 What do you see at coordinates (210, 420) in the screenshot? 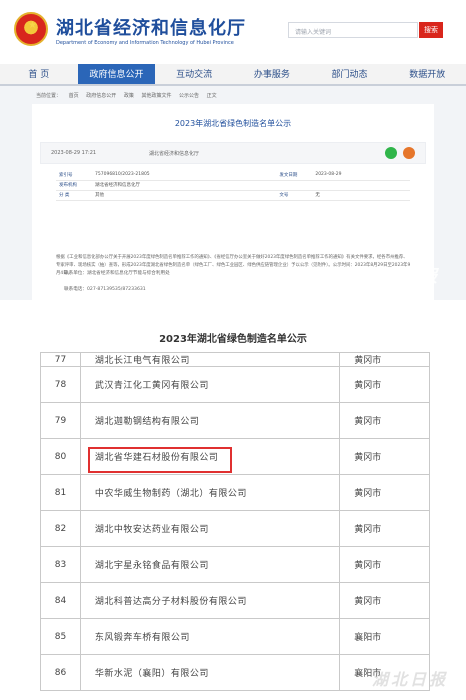
I see `company-name: 湖北迦勒钢结构有限公司` at bounding box center [210, 420].